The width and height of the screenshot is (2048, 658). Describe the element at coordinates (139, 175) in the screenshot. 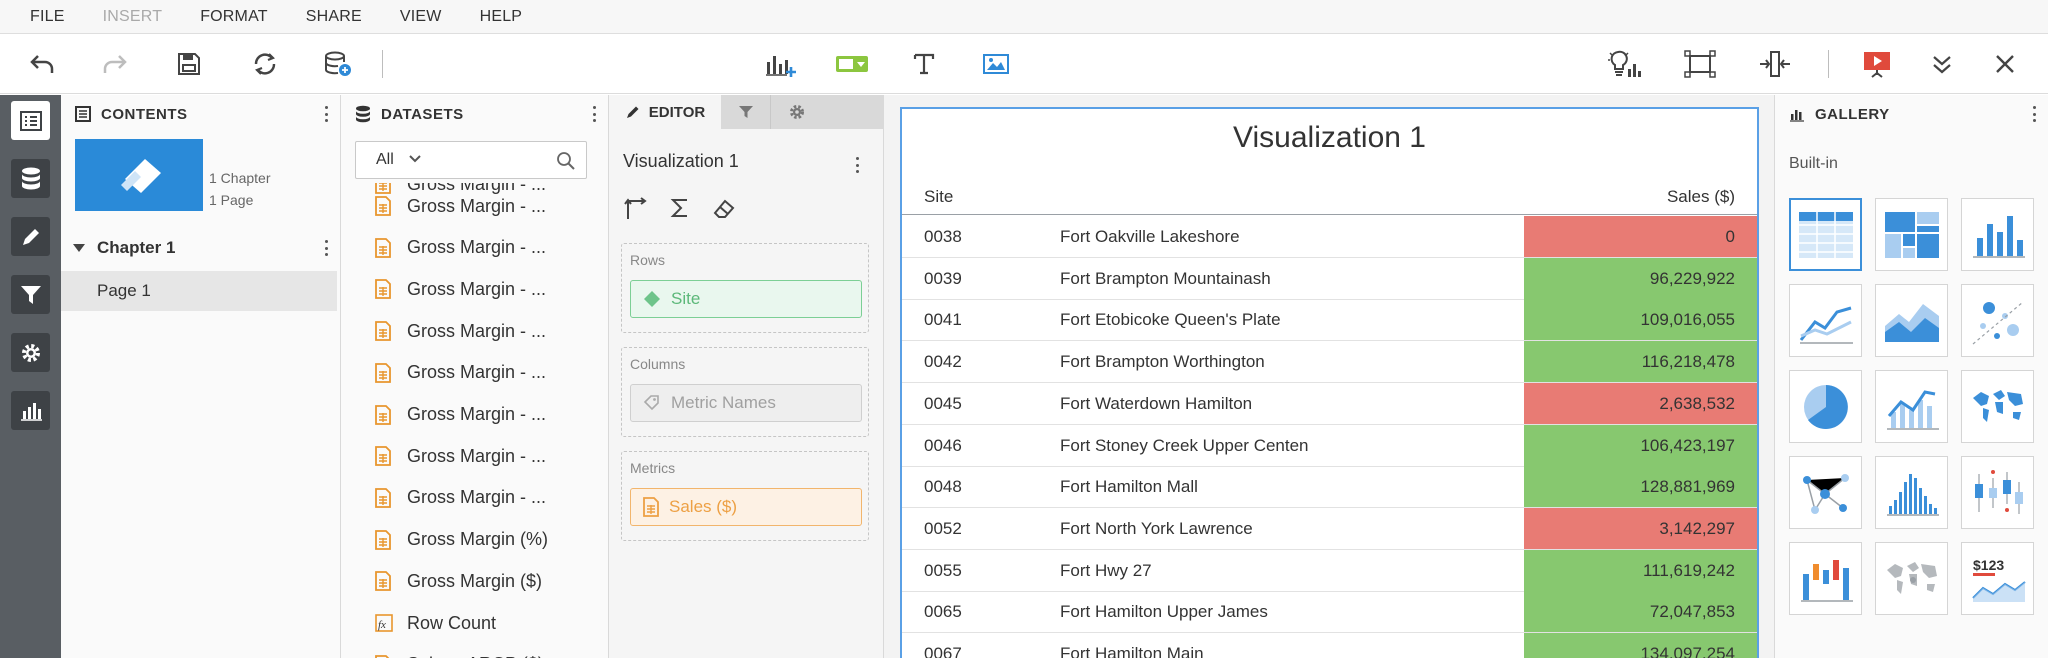

I see `chapter-thumbnail` at that location.